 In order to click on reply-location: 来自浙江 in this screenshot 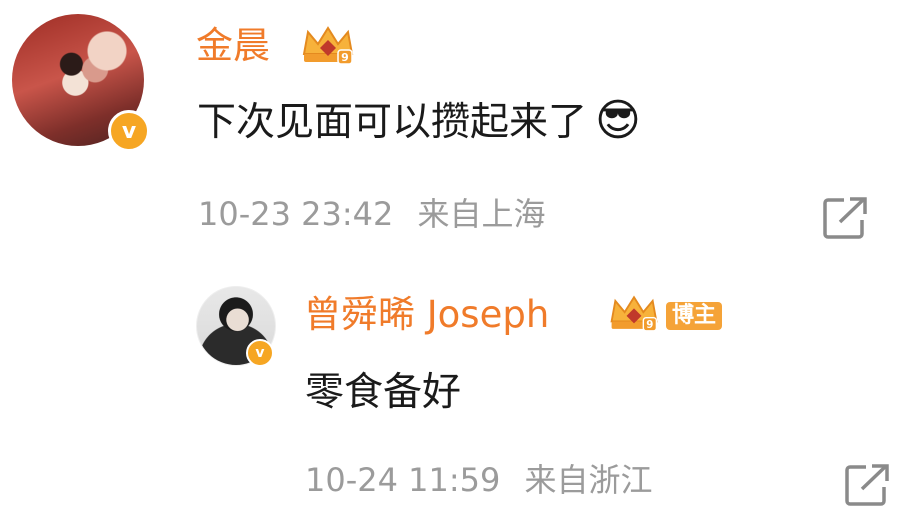, I will do `click(588, 480)`.